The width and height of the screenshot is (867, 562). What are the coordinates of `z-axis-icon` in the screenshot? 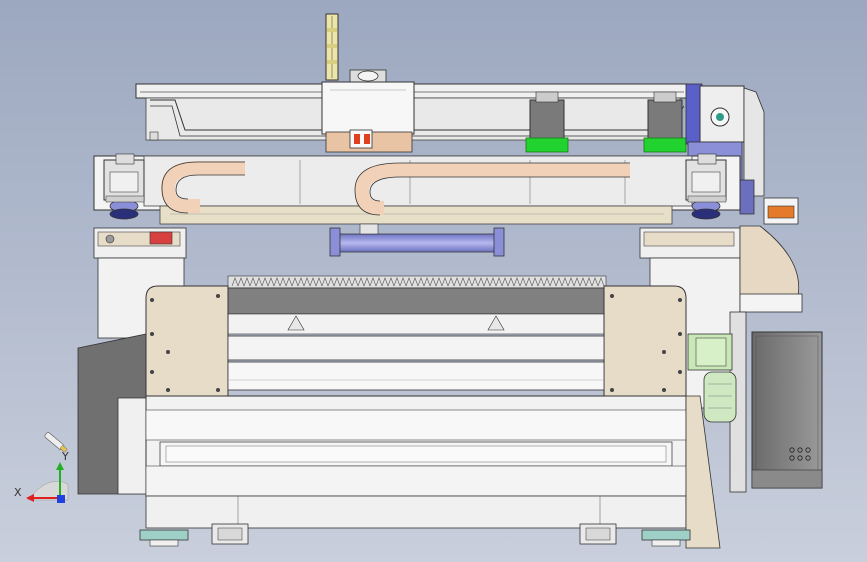 It's located at (61, 499).